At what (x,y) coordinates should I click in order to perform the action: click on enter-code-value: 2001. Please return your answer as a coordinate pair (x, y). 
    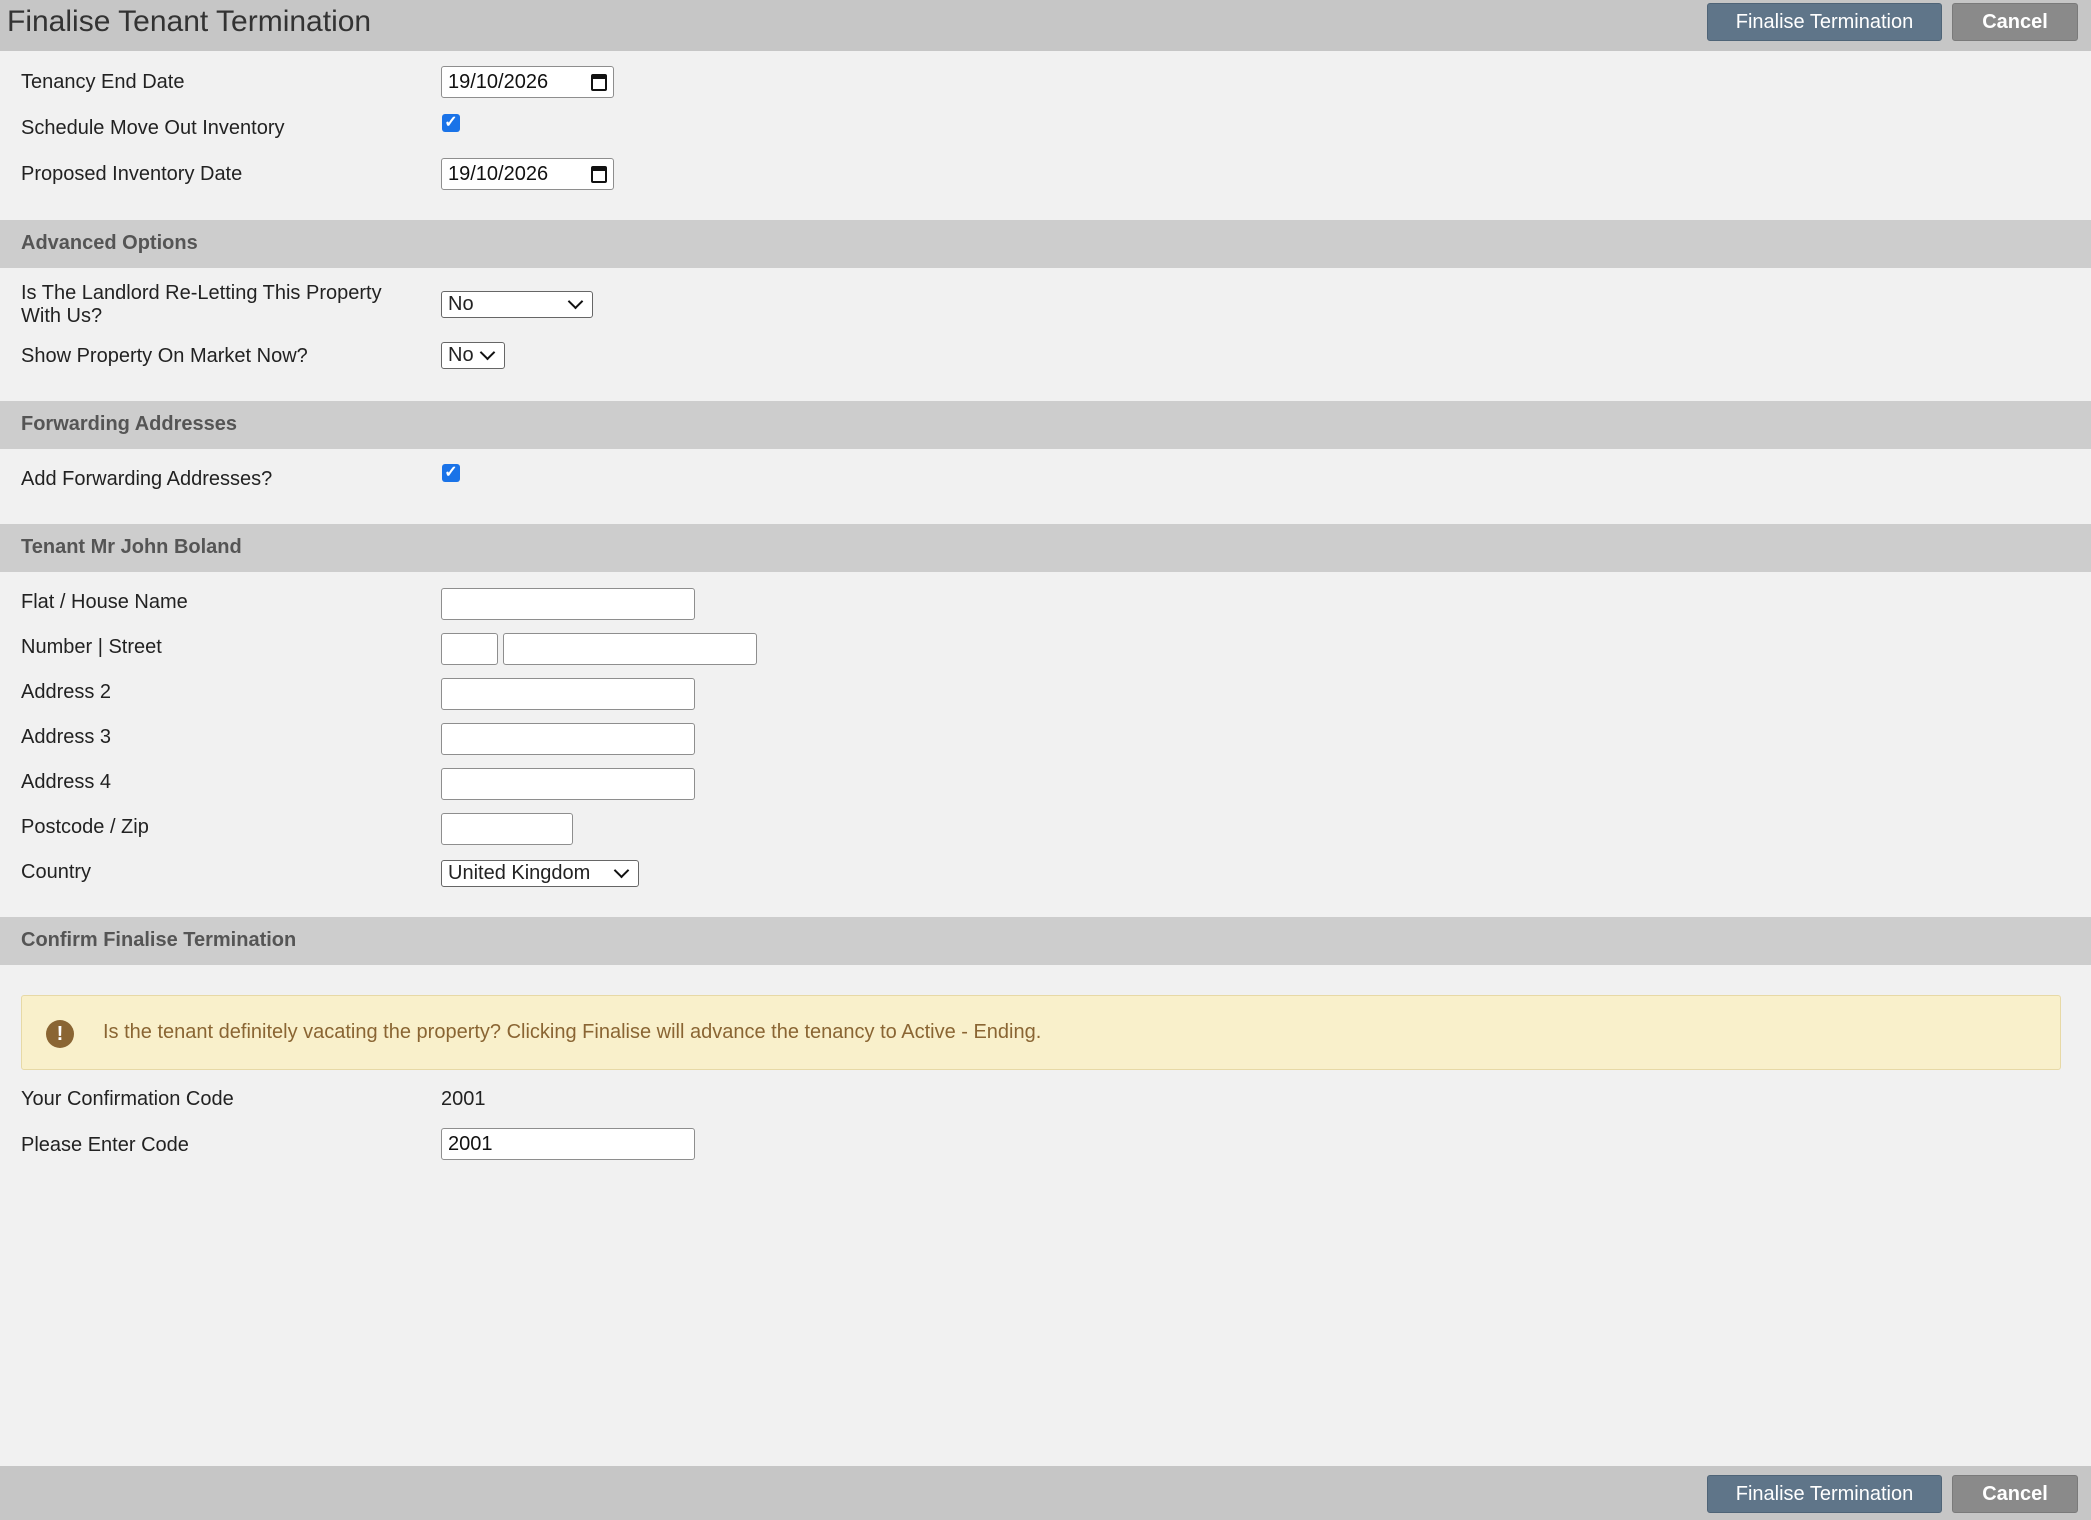
    Looking at the image, I should click on (470, 1143).